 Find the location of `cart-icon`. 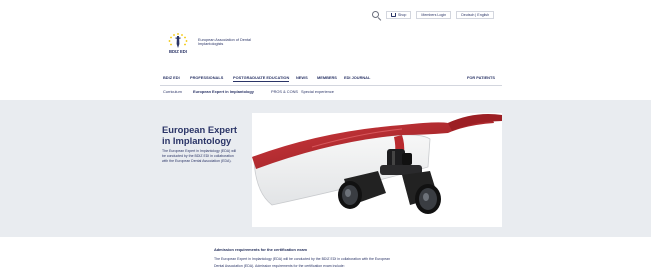

cart-icon is located at coordinates (393, 15).